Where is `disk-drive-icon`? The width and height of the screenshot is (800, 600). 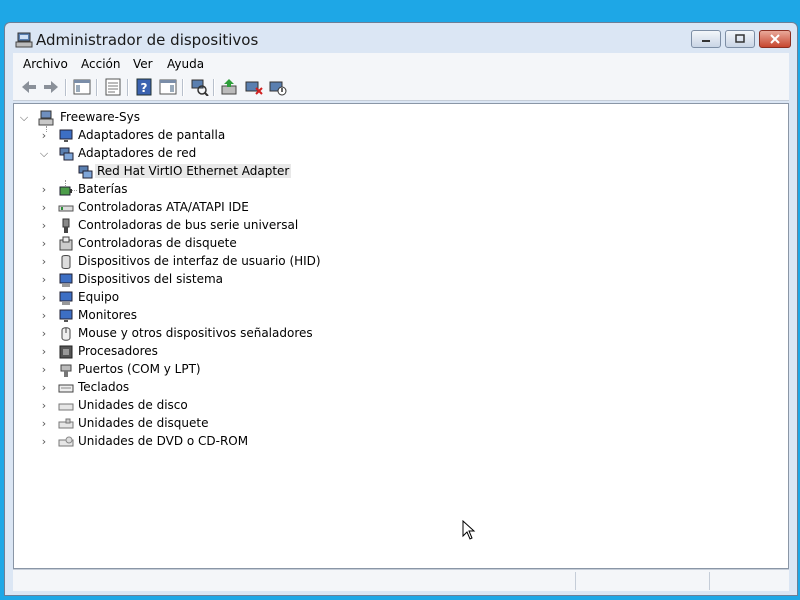
disk-drive-icon is located at coordinates (66, 407).